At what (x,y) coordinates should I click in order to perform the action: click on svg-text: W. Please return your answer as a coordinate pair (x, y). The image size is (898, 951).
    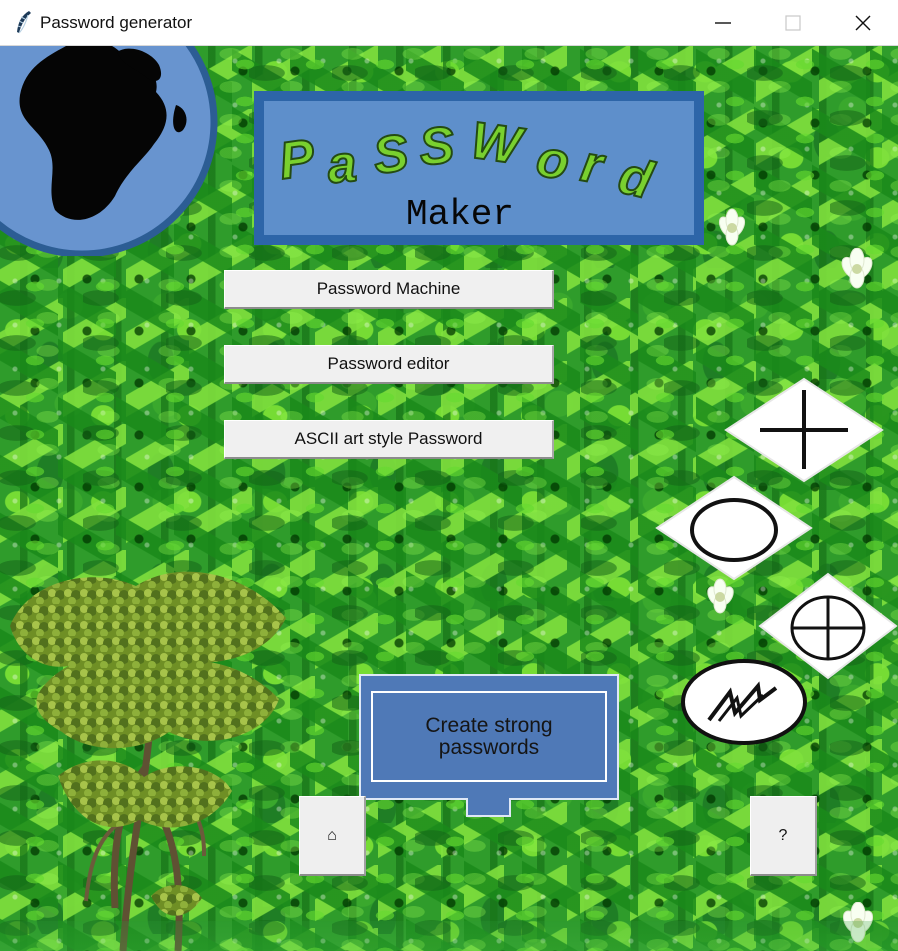
    Looking at the image, I should click on (497, 143).